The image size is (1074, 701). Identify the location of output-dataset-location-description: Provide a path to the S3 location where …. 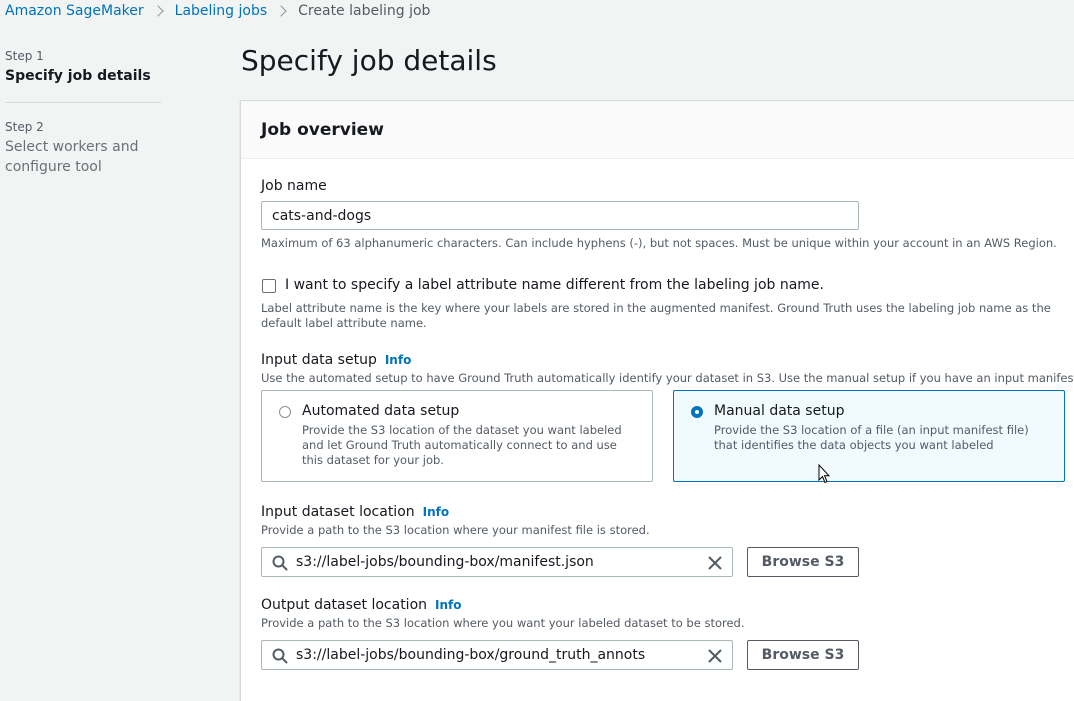
(503, 623).